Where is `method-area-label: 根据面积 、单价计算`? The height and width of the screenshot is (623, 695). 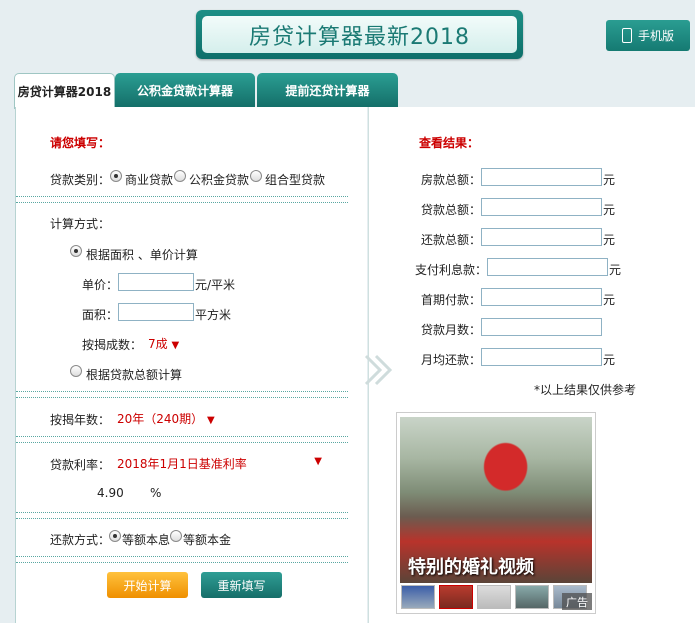
method-area-label: 根据面积 、单价计算 is located at coordinates (142, 255).